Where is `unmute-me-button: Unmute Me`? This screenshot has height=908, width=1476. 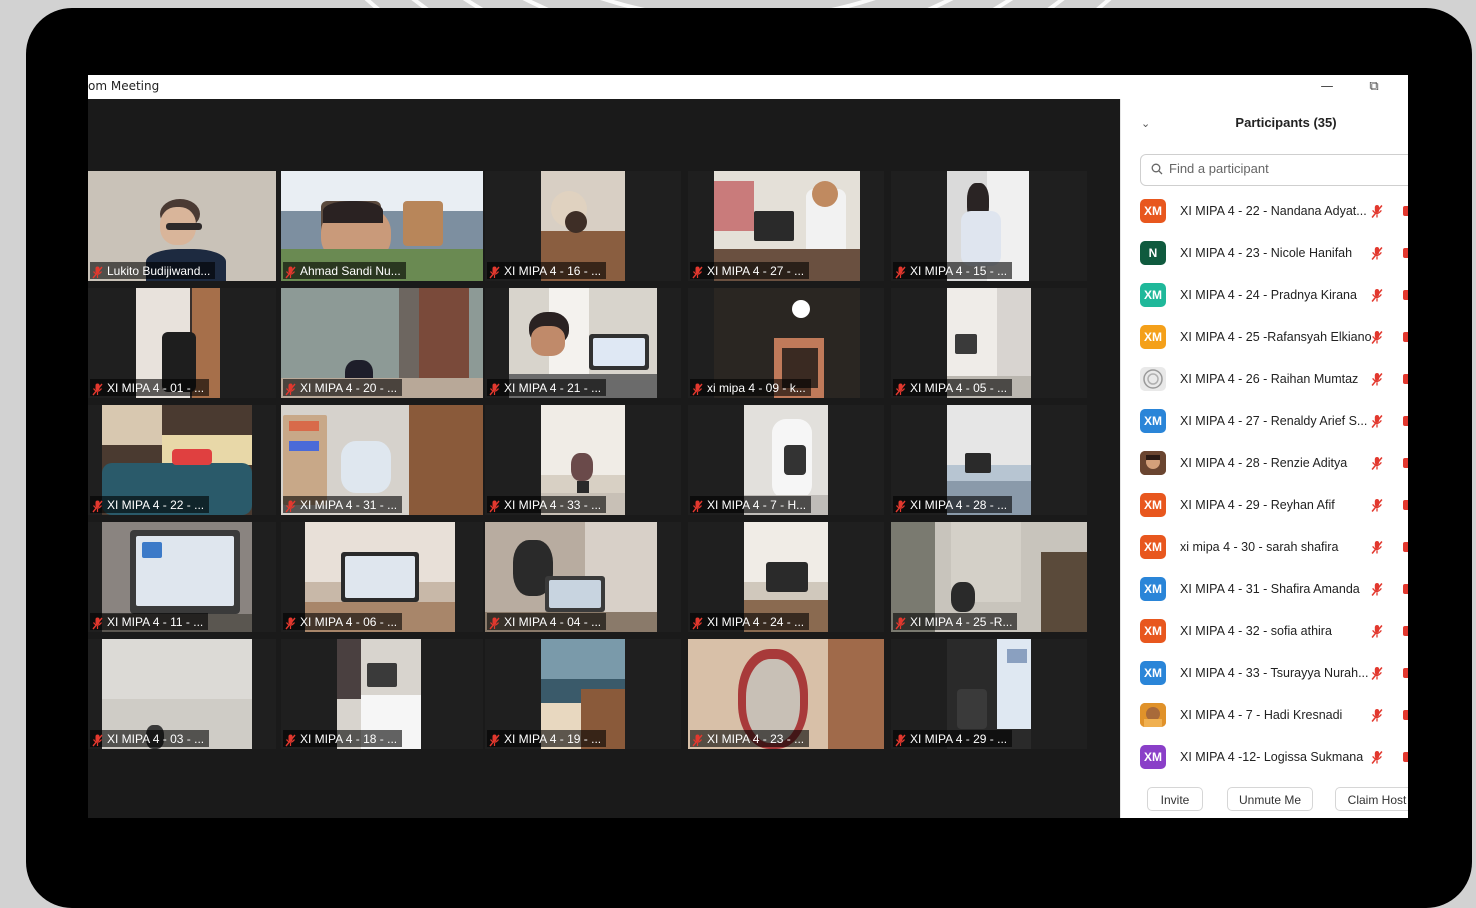 unmute-me-button: Unmute Me is located at coordinates (1270, 799).